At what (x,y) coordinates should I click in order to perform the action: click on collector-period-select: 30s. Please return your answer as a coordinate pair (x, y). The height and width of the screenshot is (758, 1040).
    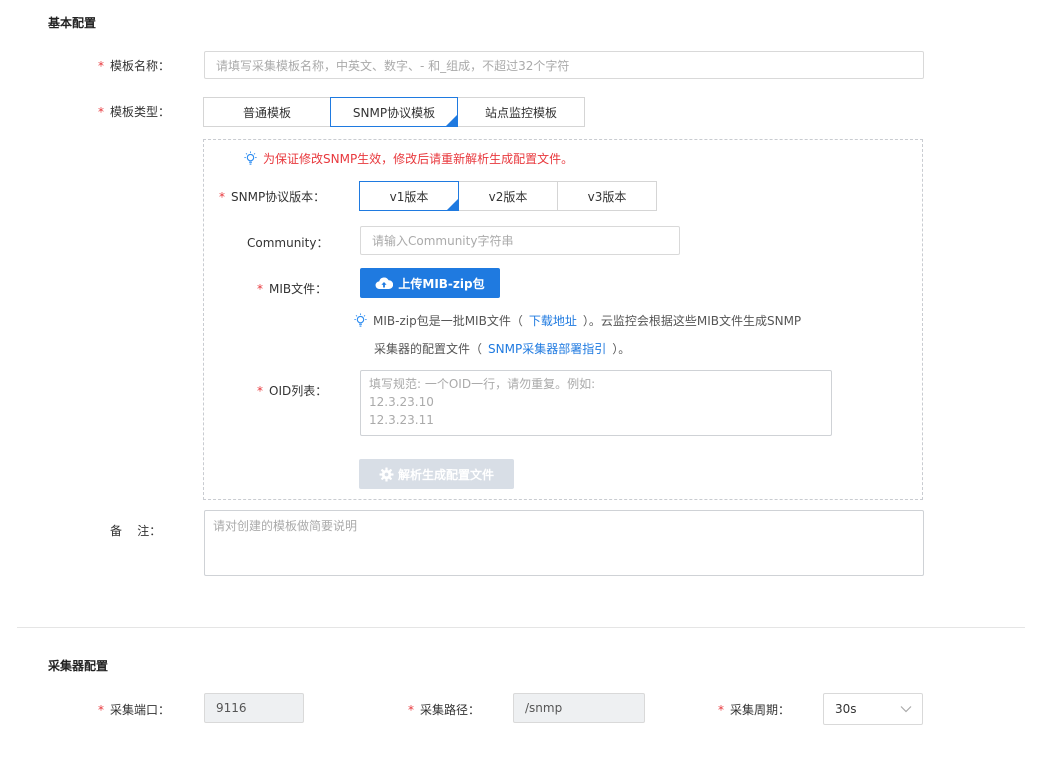
    Looking at the image, I should click on (873, 709).